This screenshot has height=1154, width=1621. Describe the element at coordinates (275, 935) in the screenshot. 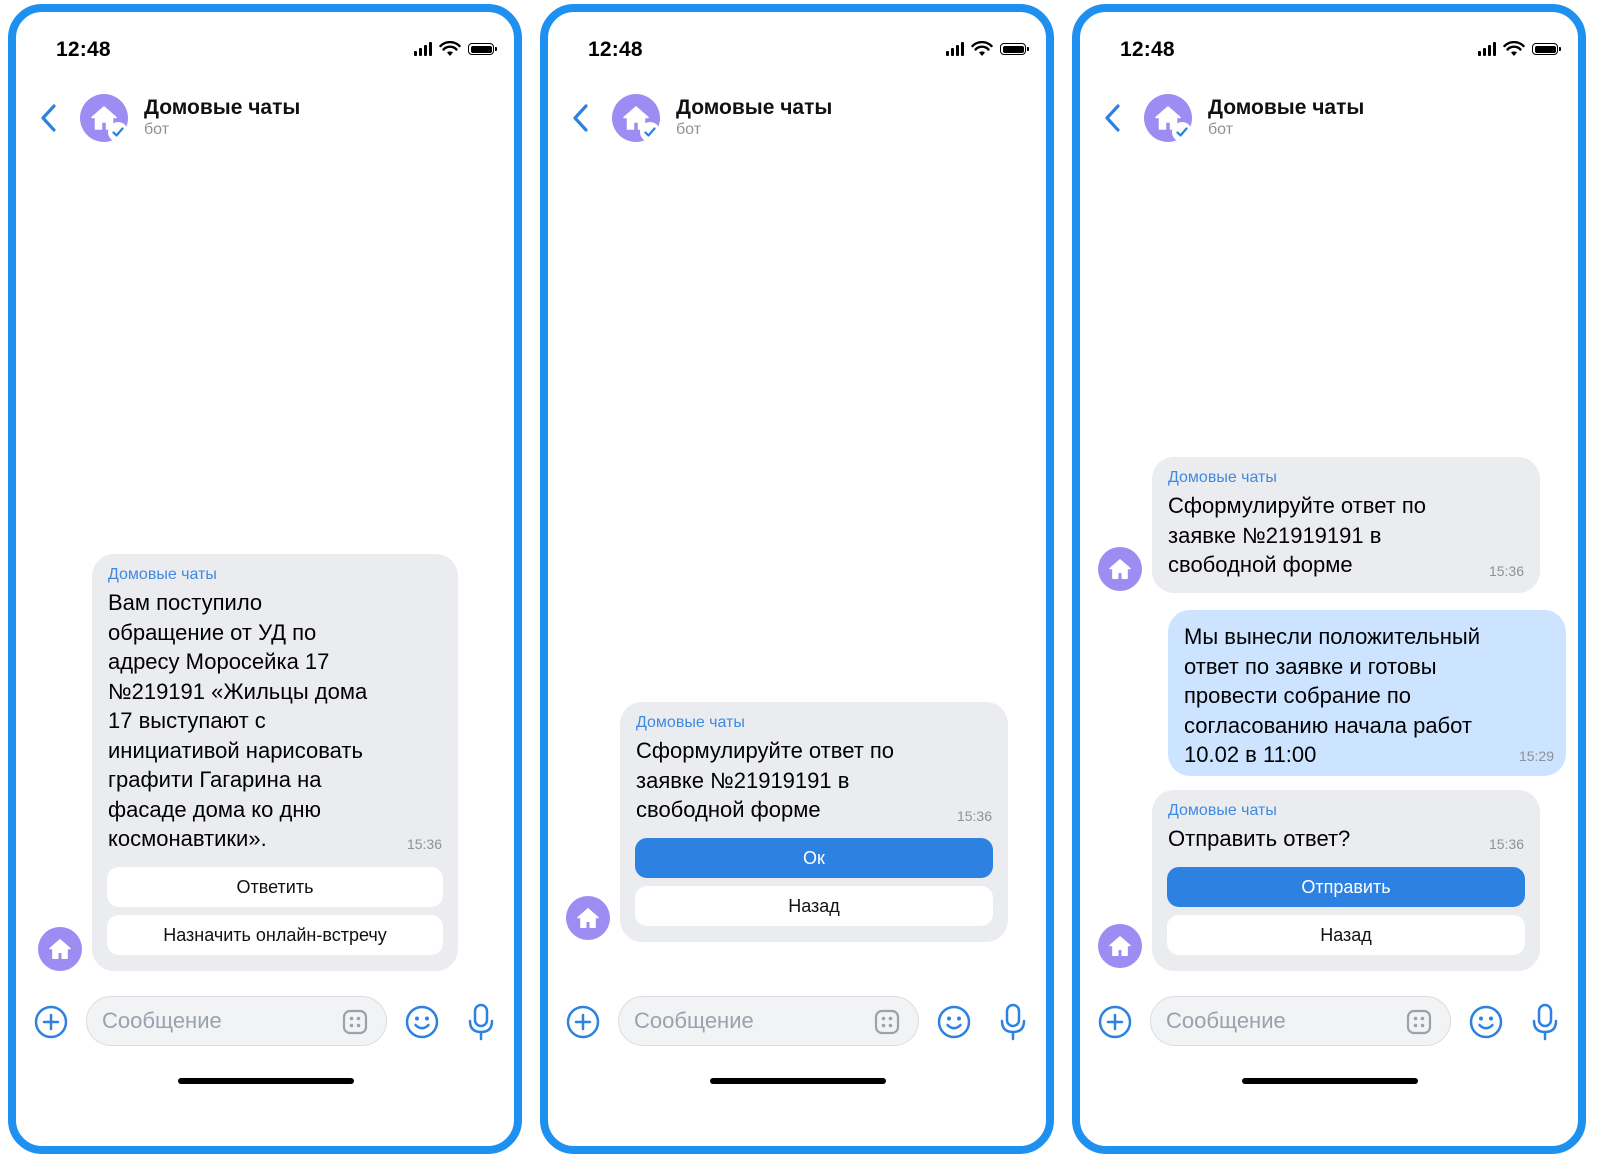

I see `schedule-meeting-button: Назначить онлайн-встречу` at that location.